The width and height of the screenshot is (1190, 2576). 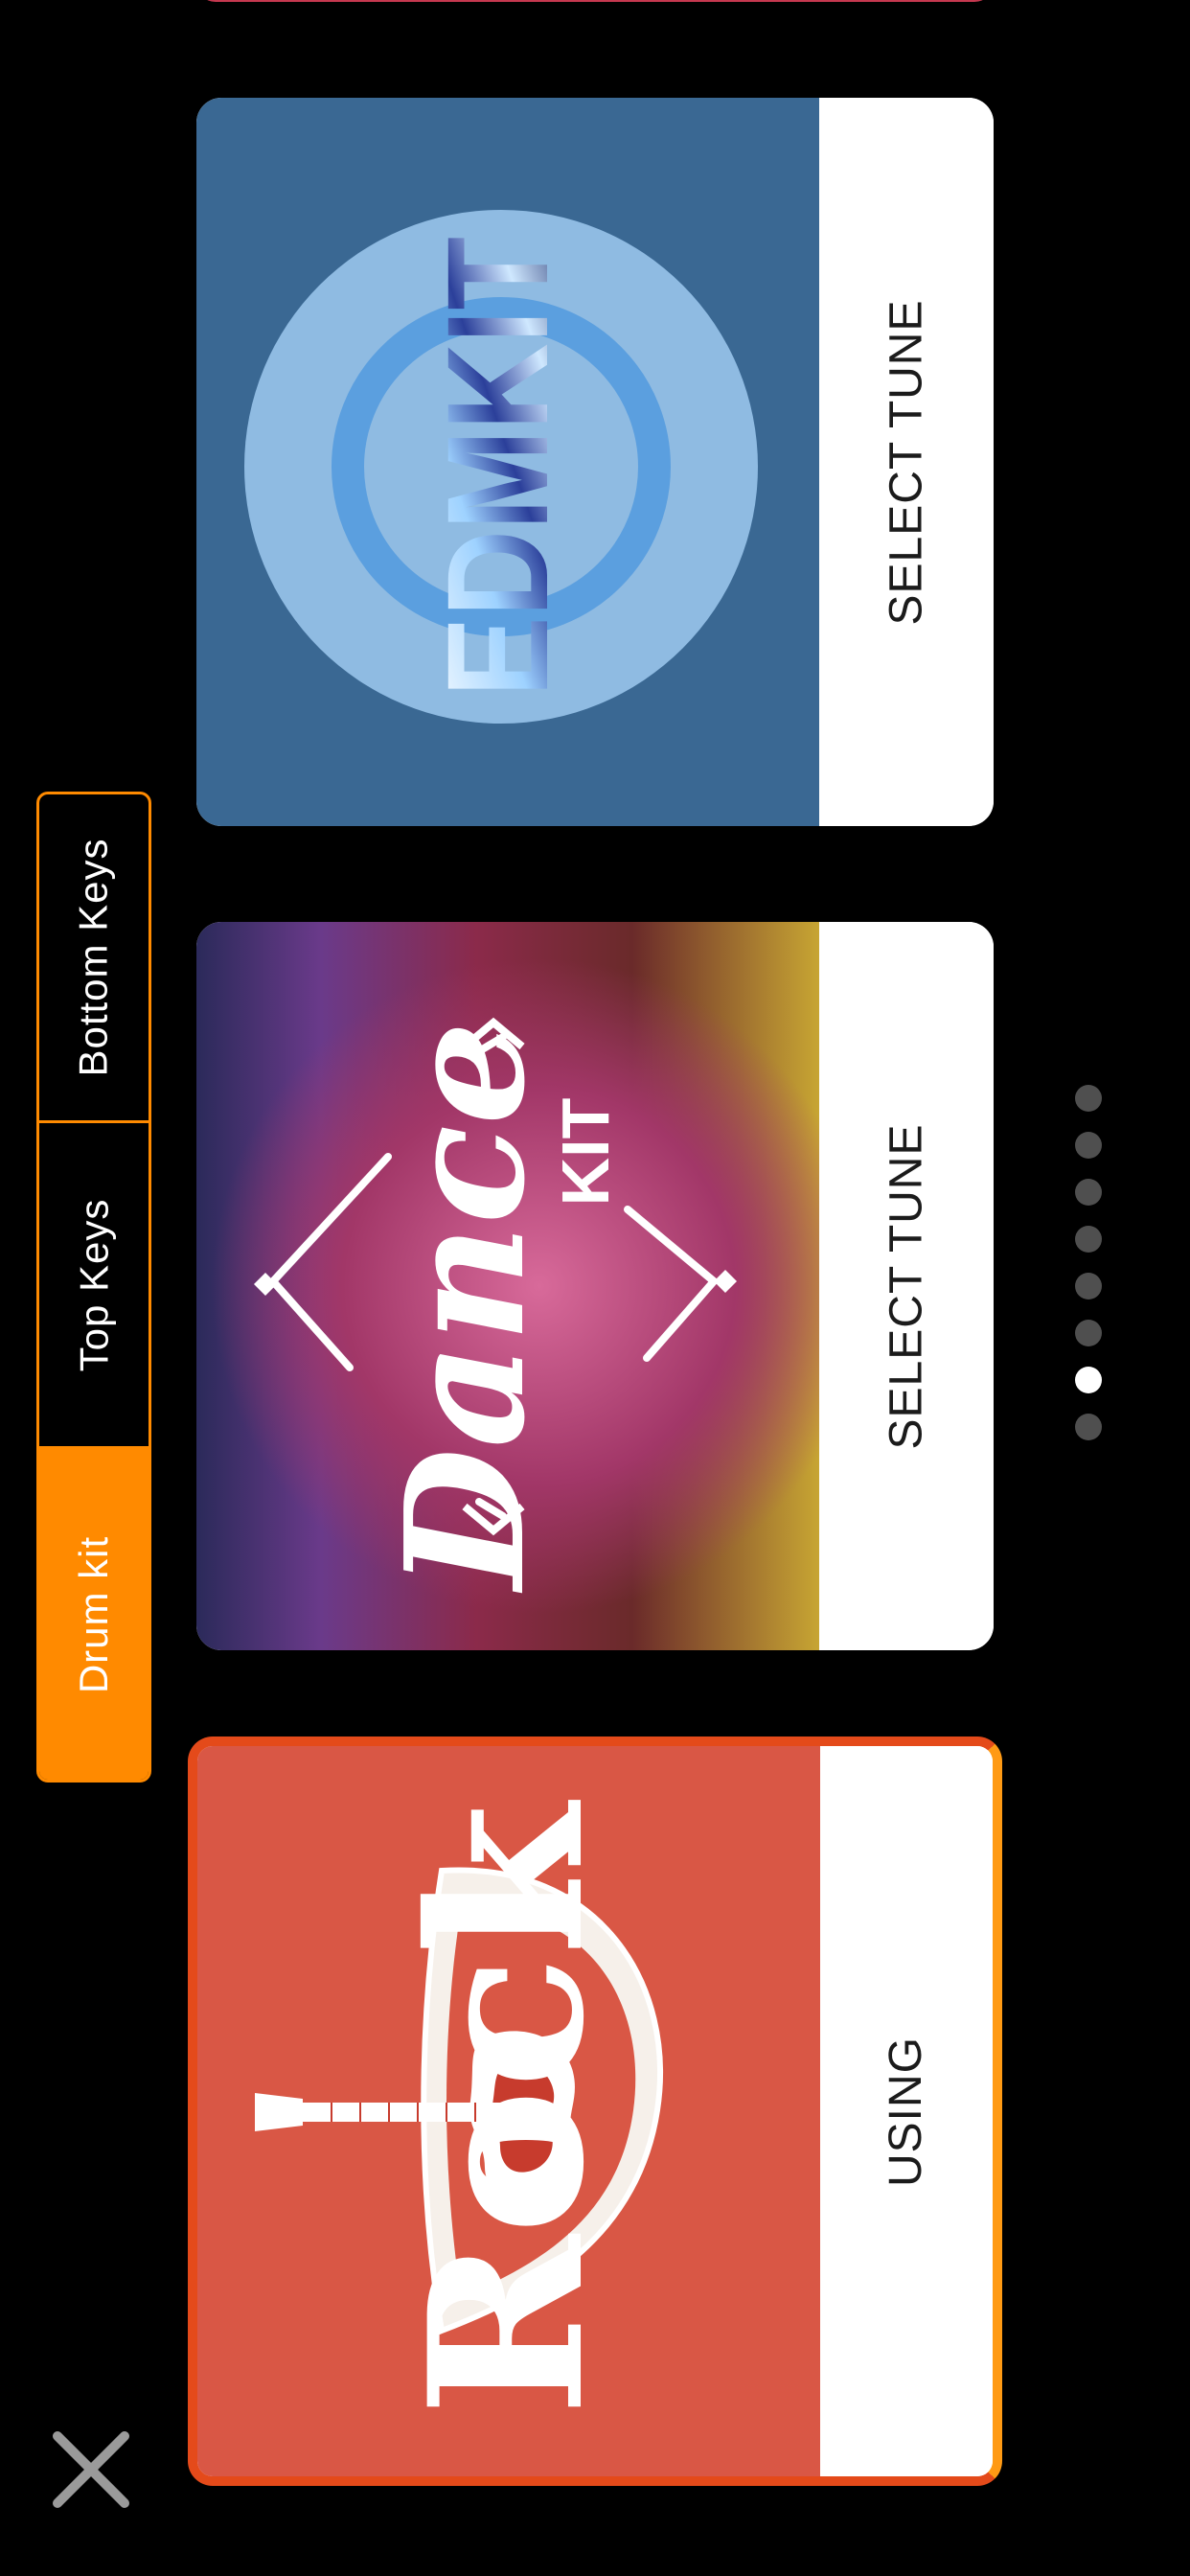 I want to click on rock-kit-logo: Rock, so click(x=459, y=2108).